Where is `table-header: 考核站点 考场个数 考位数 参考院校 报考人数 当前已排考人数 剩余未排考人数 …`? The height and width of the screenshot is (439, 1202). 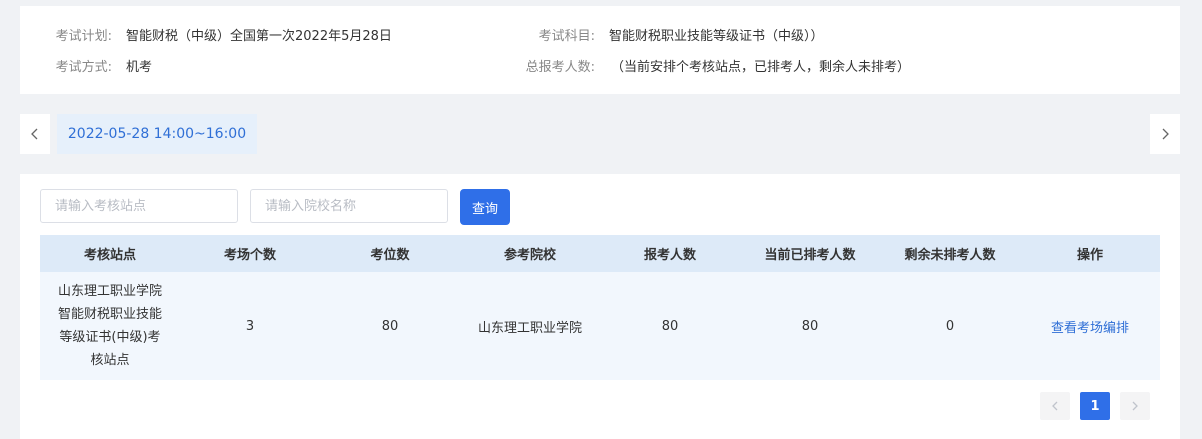 table-header: 考核站点 考场个数 考位数 参考院校 报考人数 当前已排考人数 剩余未排考人数 … is located at coordinates (600, 253).